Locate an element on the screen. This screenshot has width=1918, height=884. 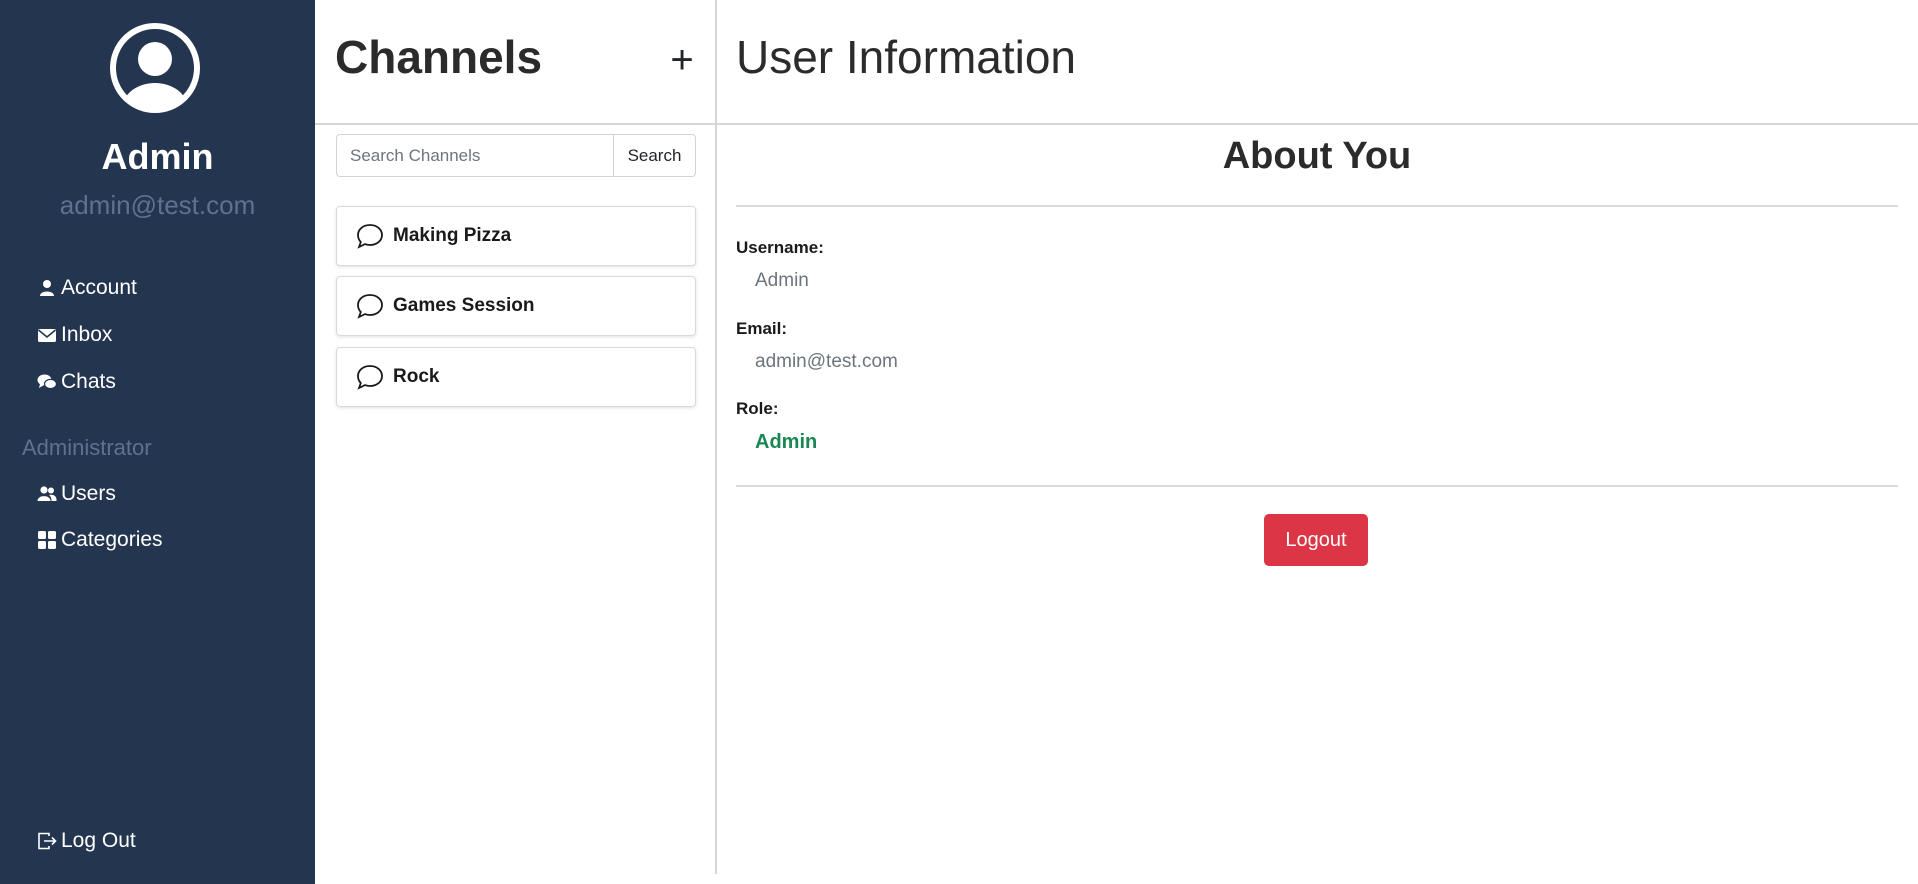
sidebar-item-label: Inbox is located at coordinates (87, 334).